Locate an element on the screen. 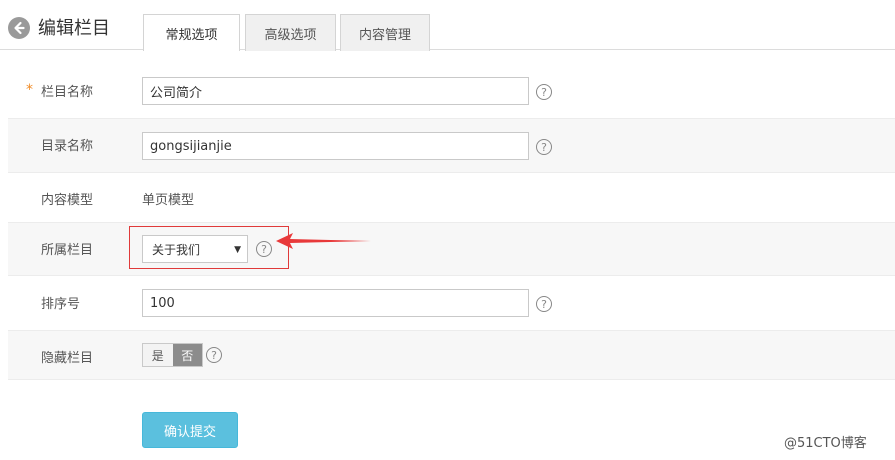 The image size is (895, 460). form-row-content-model: 内容模型 单页模型 is located at coordinates (451, 198).